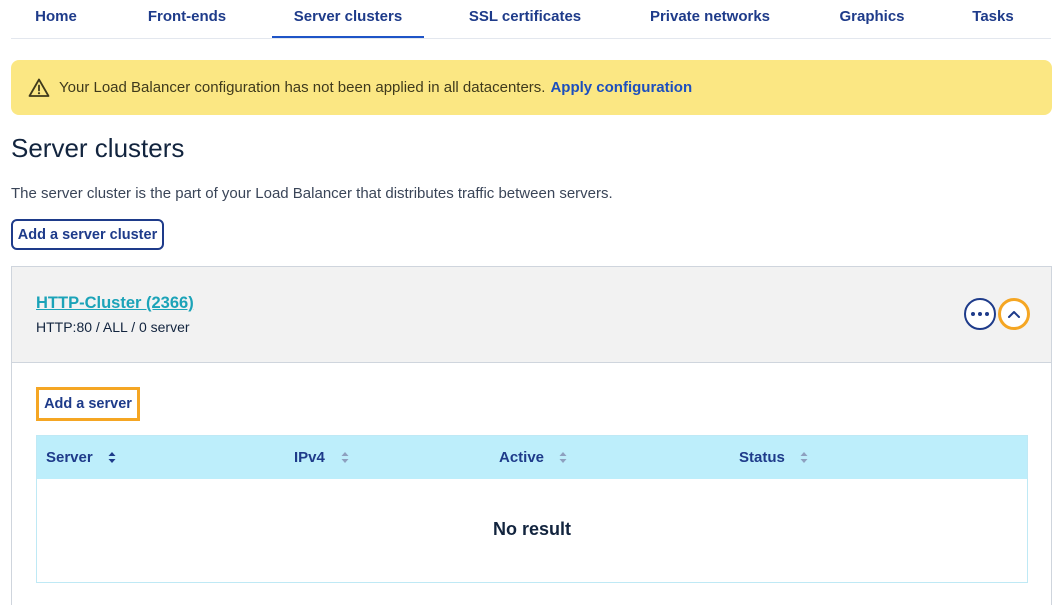 The image size is (1062, 605). What do you see at coordinates (39, 88) in the screenshot?
I see `warning-triangle-icon` at bounding box center [39, 88].